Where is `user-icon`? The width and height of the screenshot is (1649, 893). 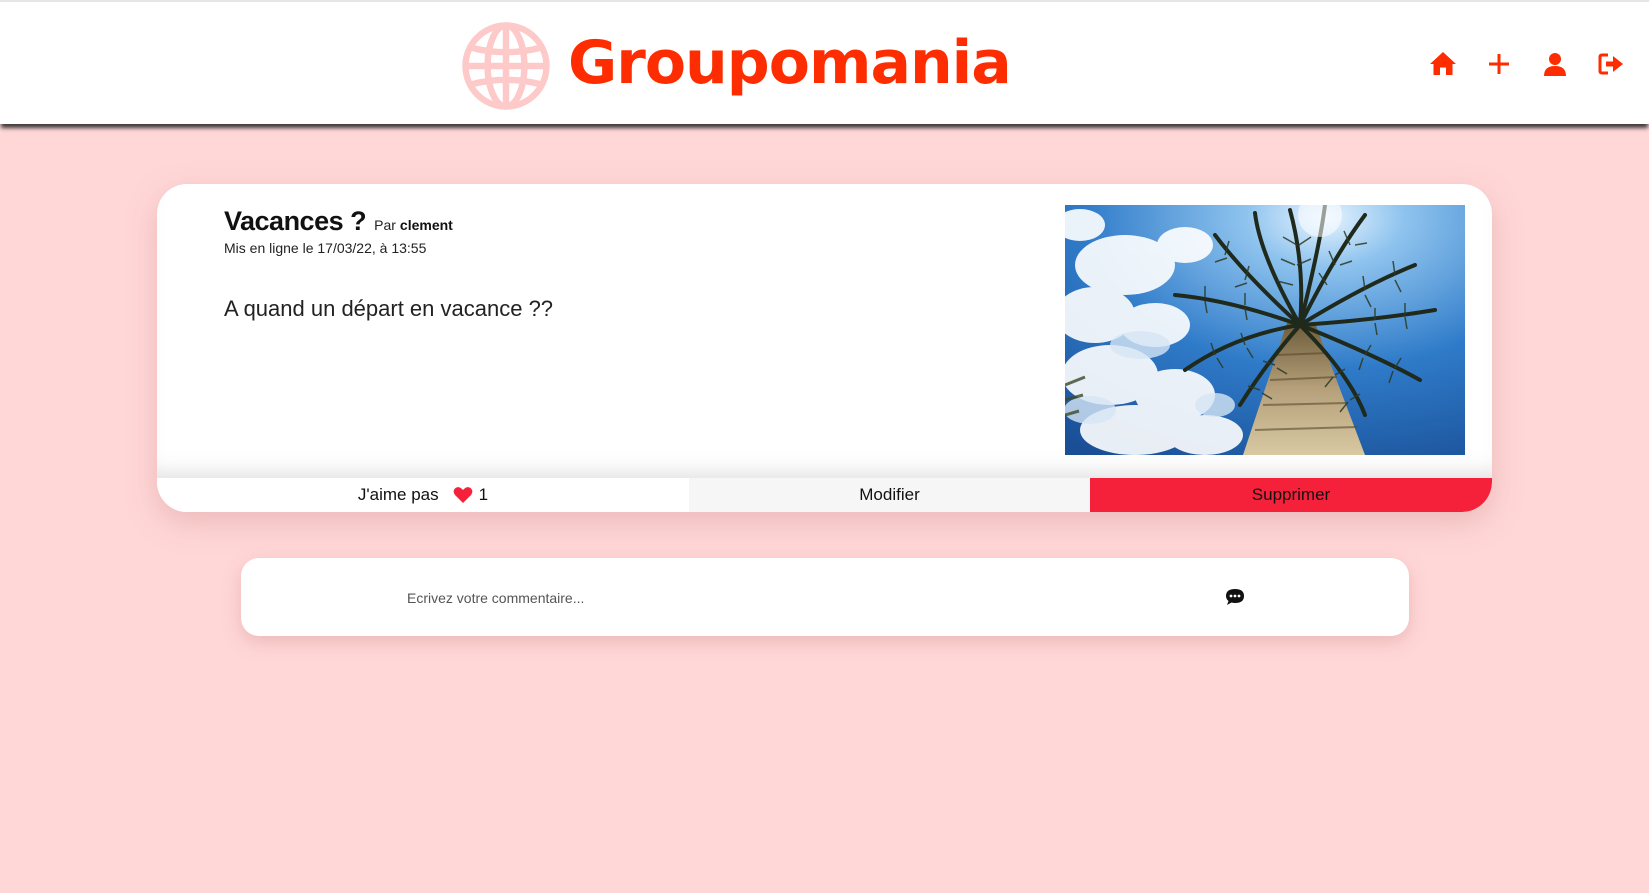
user-icon is located at coordinates (1555, 64).